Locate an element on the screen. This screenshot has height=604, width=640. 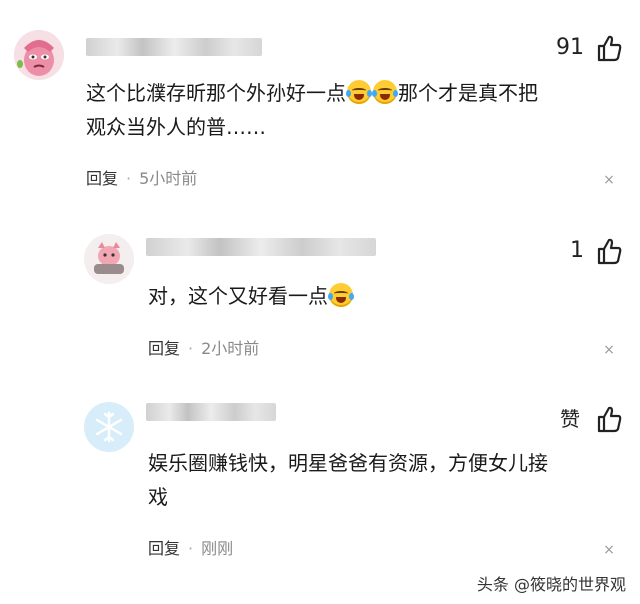
timestamp: 刚刚 is located at coordinates (217, 548).